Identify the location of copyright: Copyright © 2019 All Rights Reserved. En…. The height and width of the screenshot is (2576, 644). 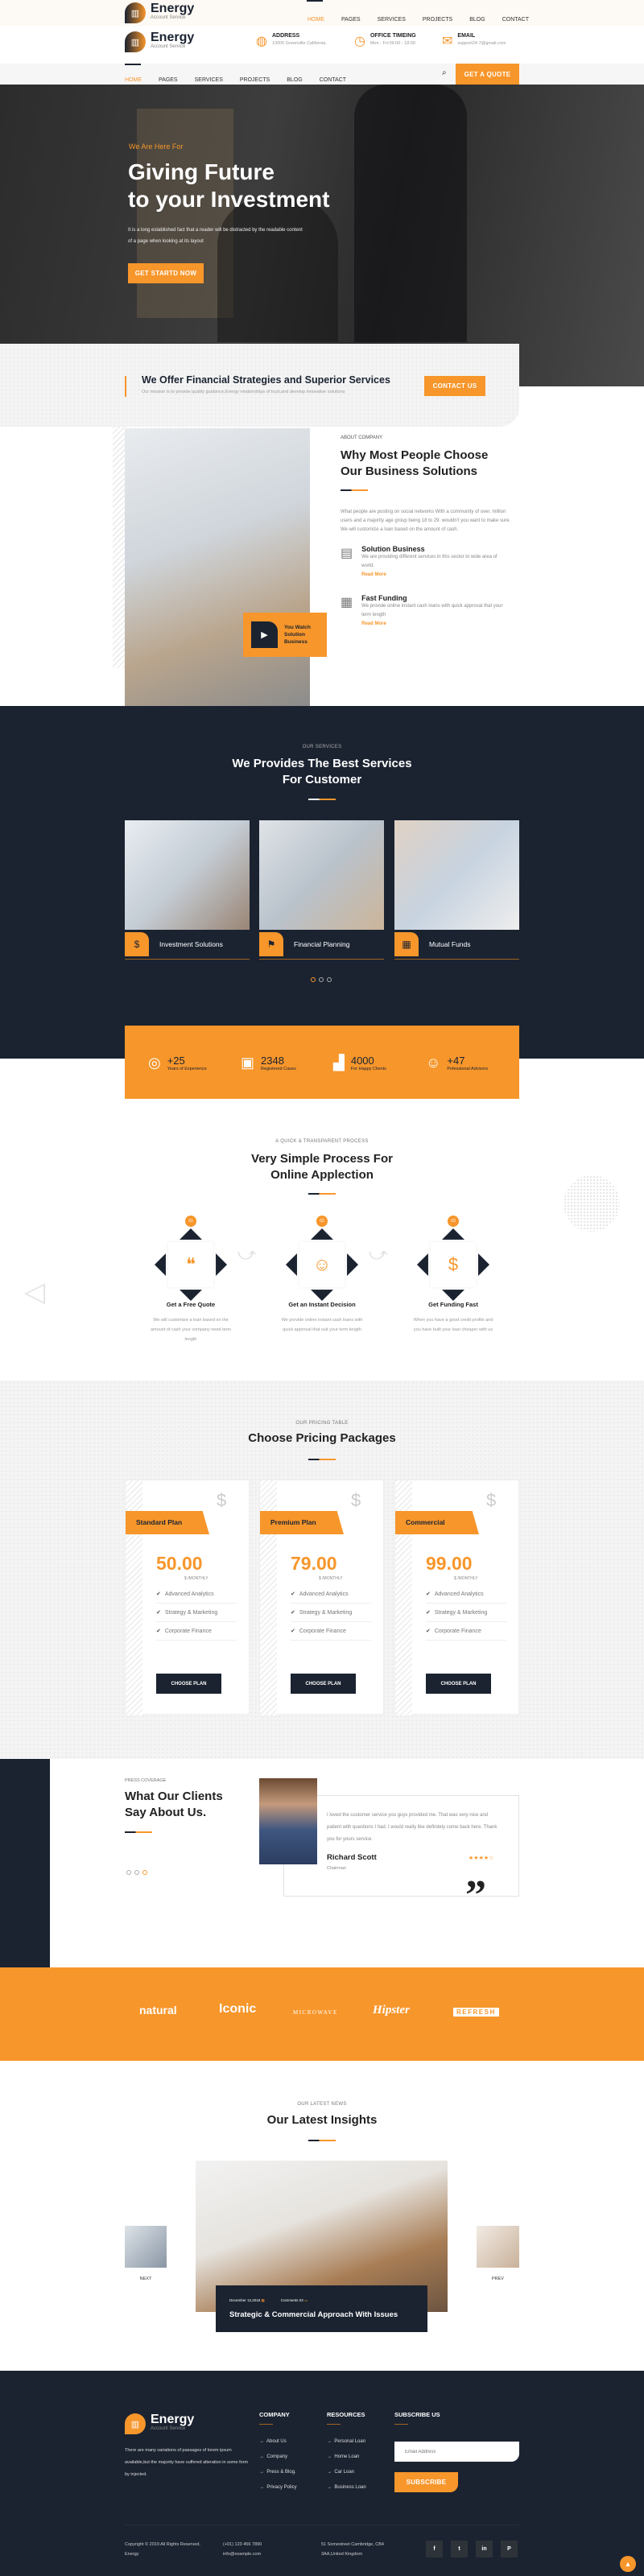
(162, 2549).